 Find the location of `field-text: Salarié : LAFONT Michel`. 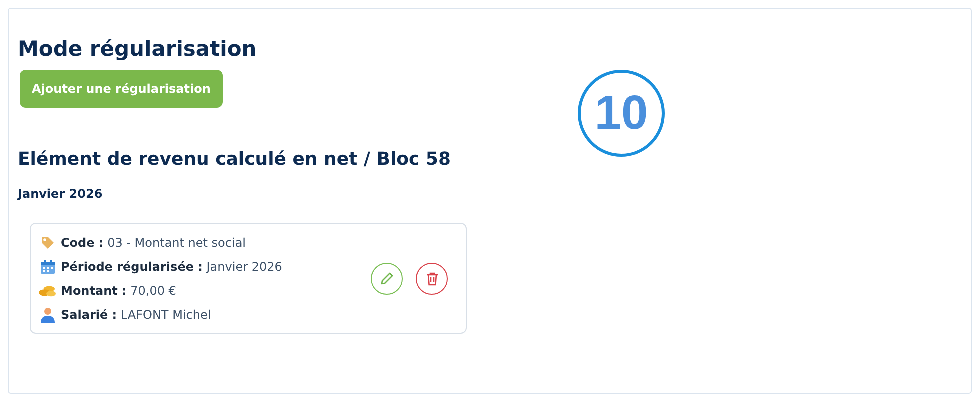

field-text: Salarié : LAFONT Michel is located at coordinates (136, 315).